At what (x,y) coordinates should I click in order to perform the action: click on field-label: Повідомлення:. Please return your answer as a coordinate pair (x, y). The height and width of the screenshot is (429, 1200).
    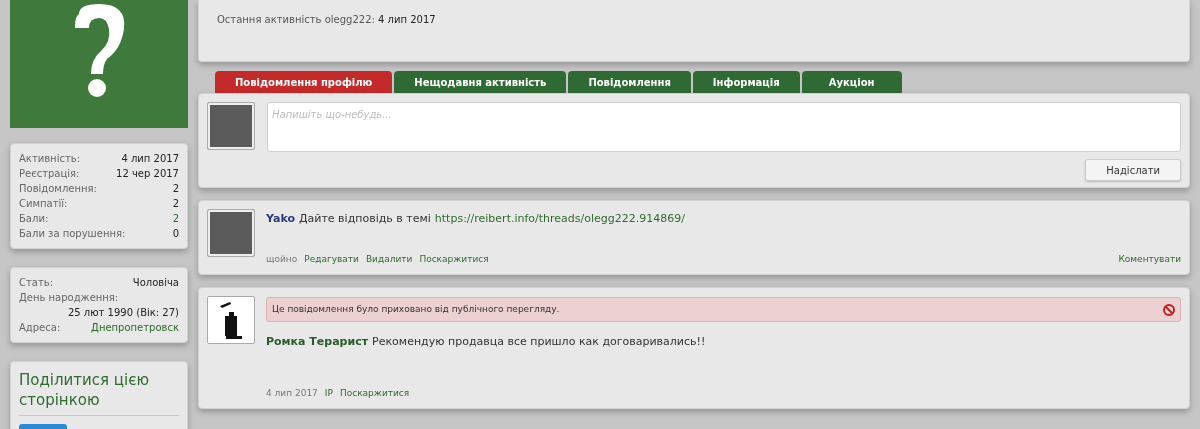
    Looking at the image, I should click on (58, 189).